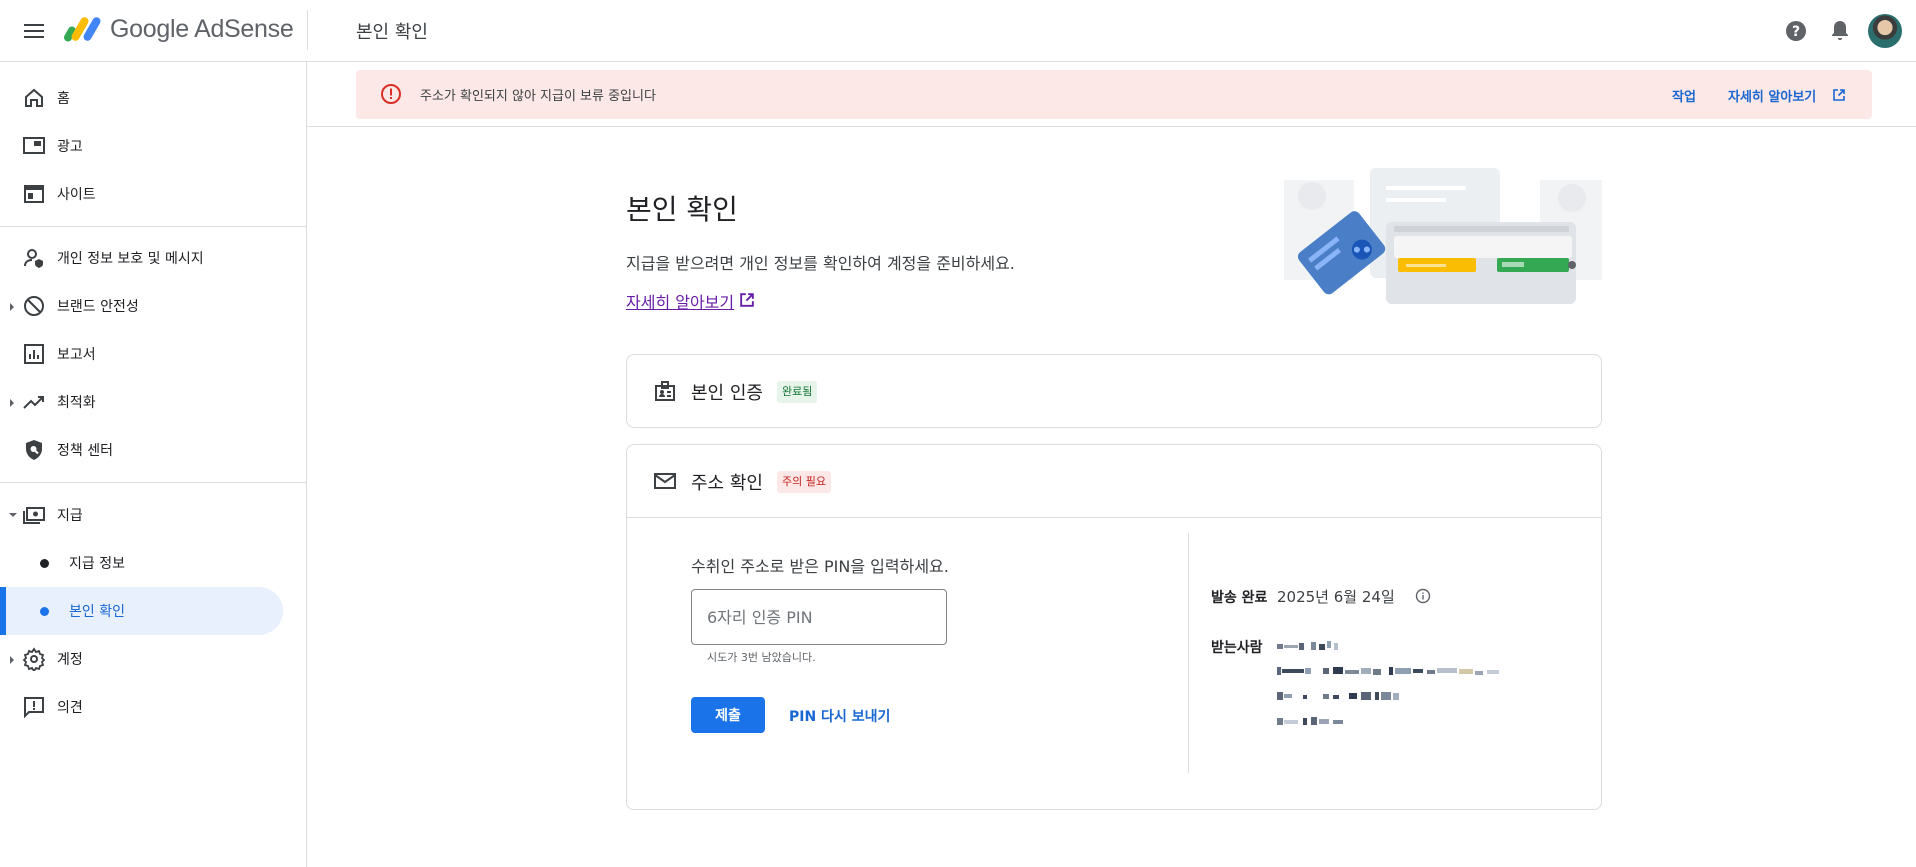 This screenshot has width=1916, height=867. I want to click on block-icon, so click(34, 306).